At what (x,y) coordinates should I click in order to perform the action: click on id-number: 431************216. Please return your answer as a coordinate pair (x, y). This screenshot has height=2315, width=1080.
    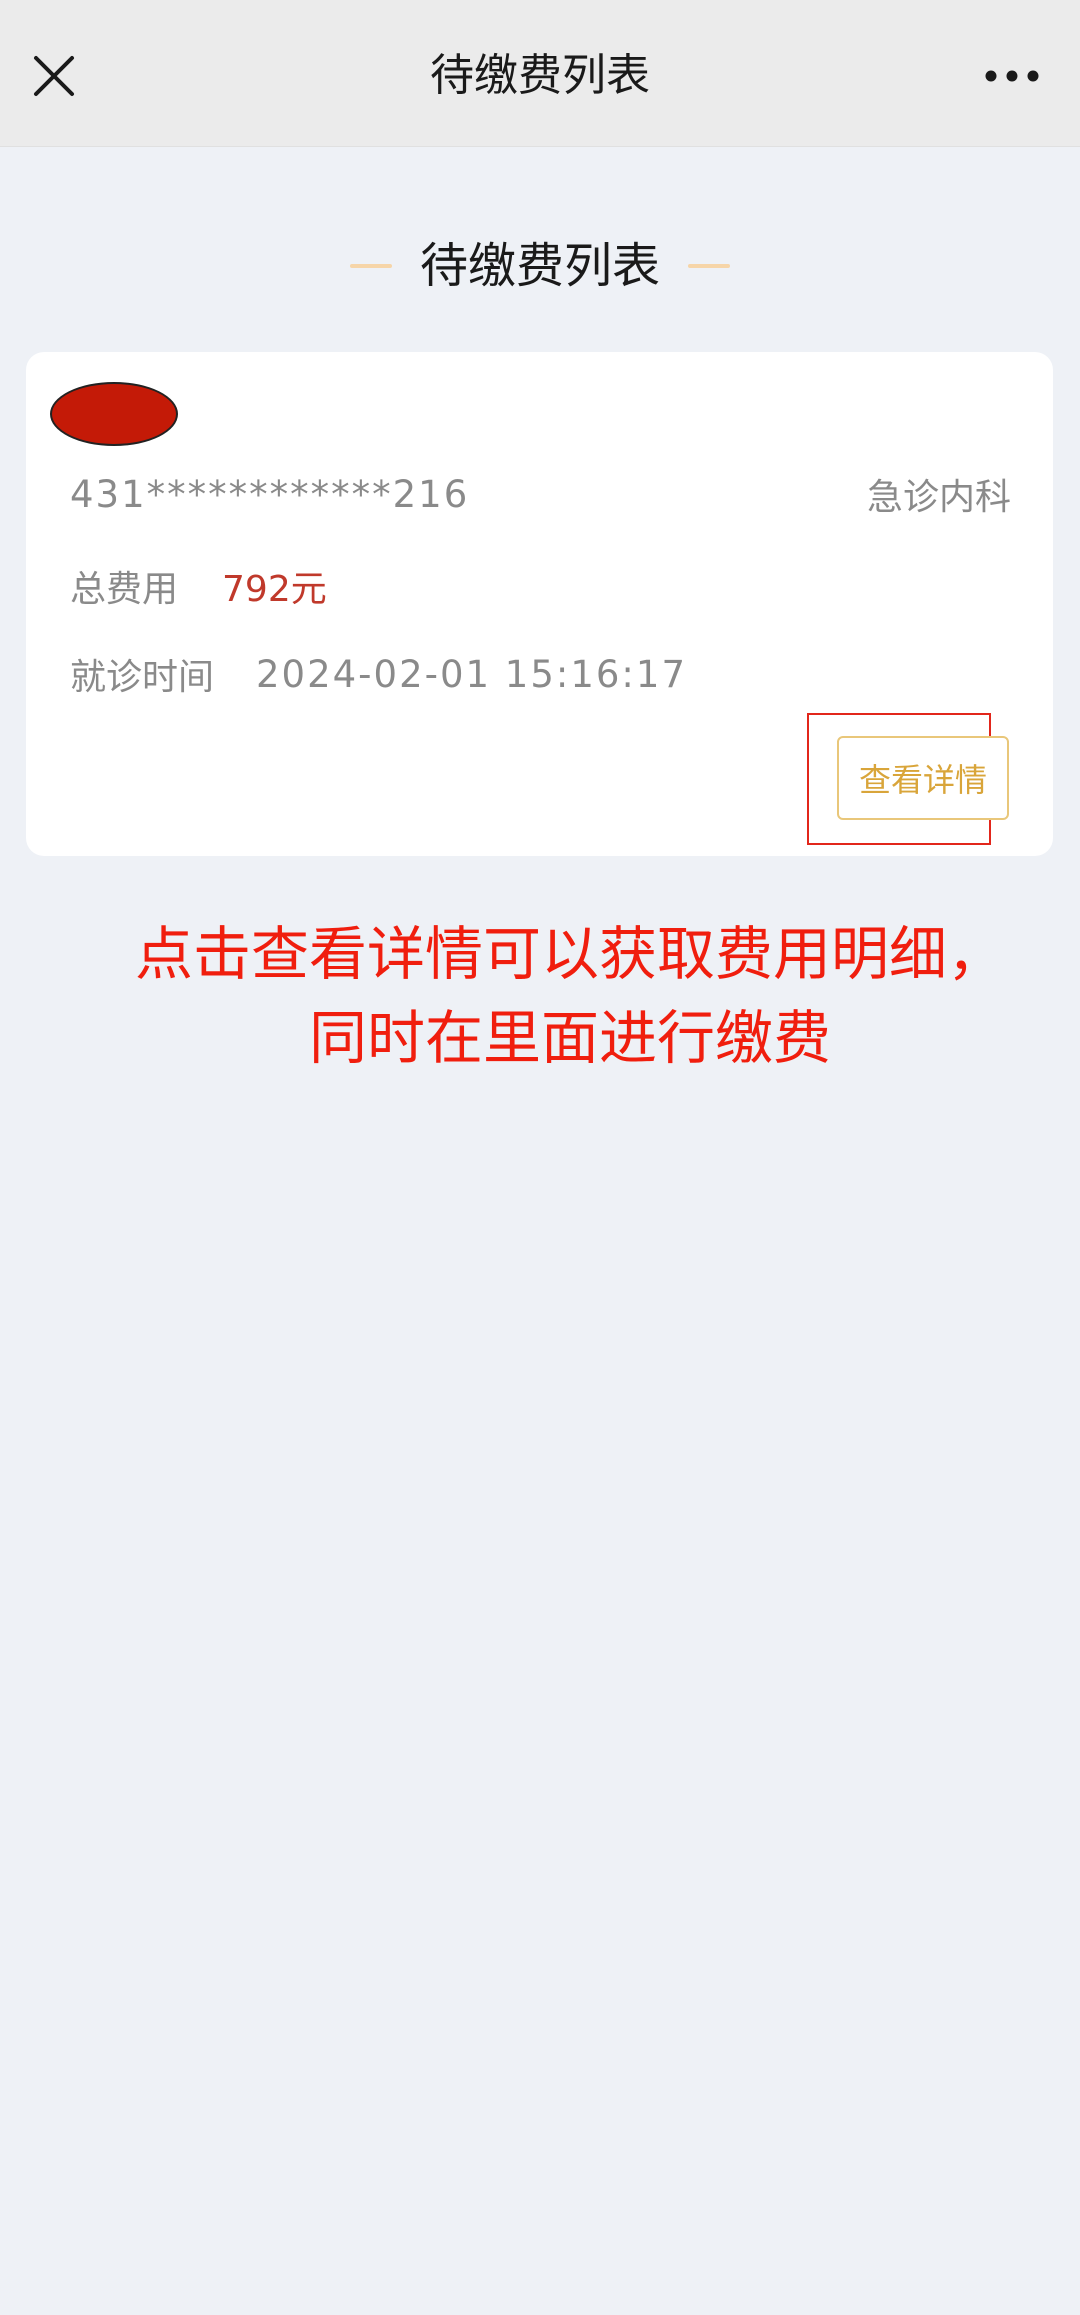
    Looking at the image, I should click on (270, 494).